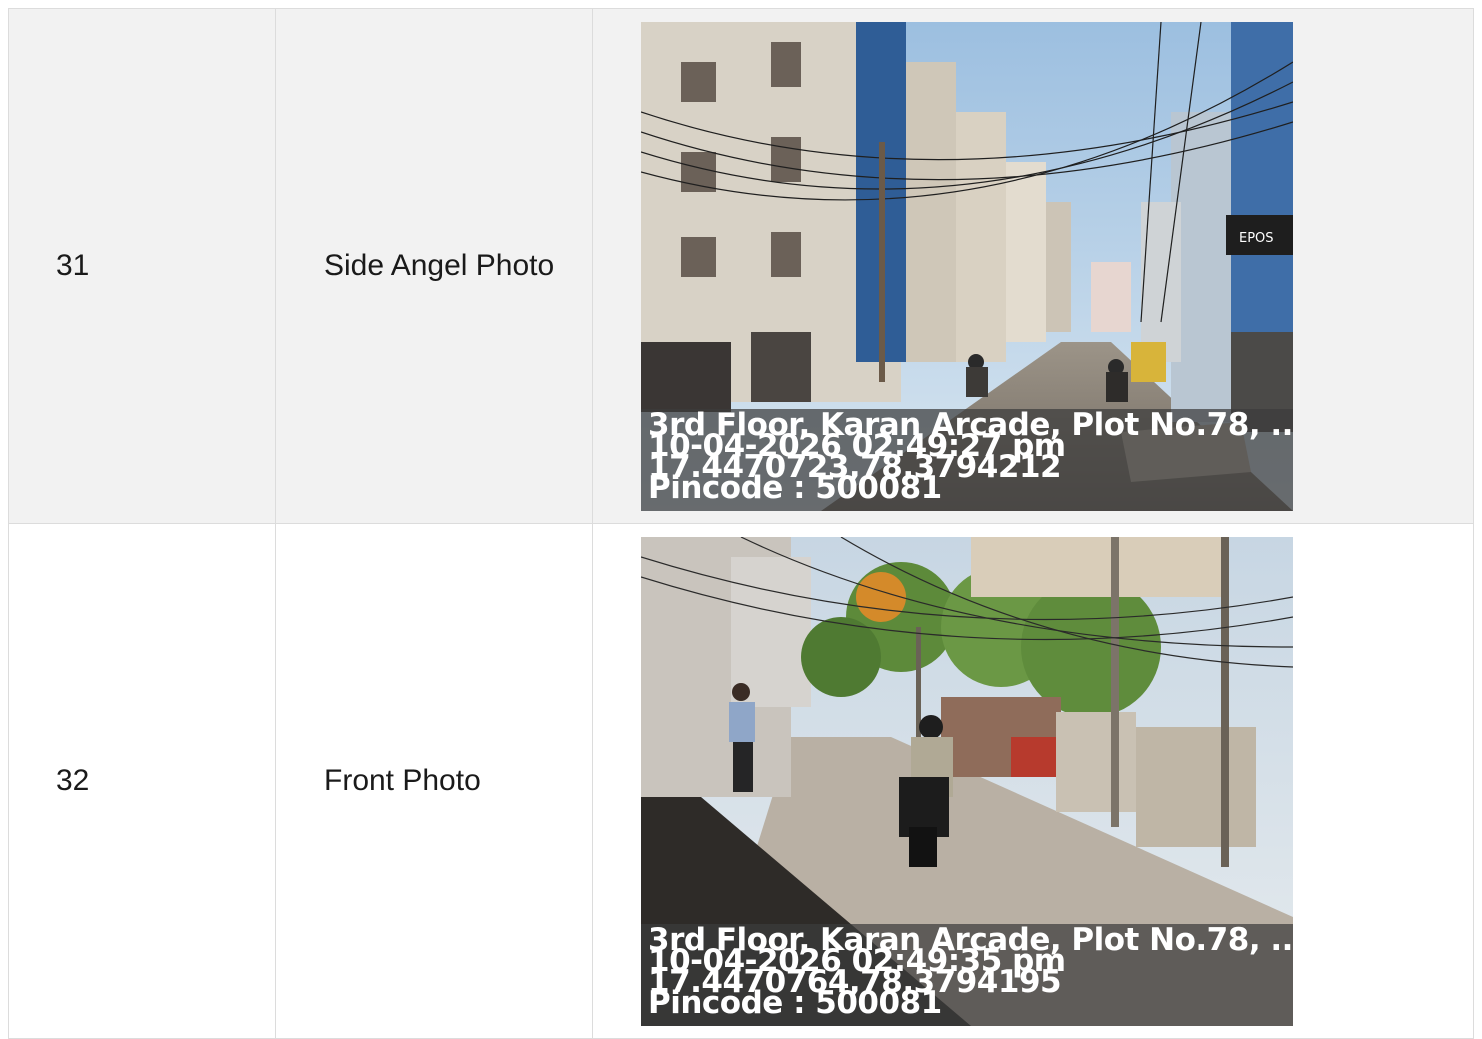  Describe the element at coordinates (402, 780) in the screenshot. I see `photo-label: Front Photo` at that location.